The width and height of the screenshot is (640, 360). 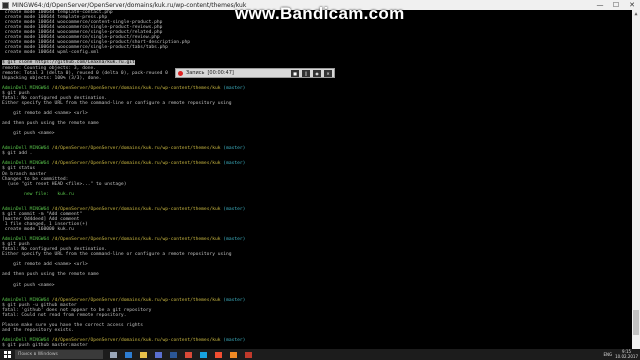 What do you see at coordinates (632, 5) in the screenshot?
I see `close-button: ✕` at bounding box center [632, 5].